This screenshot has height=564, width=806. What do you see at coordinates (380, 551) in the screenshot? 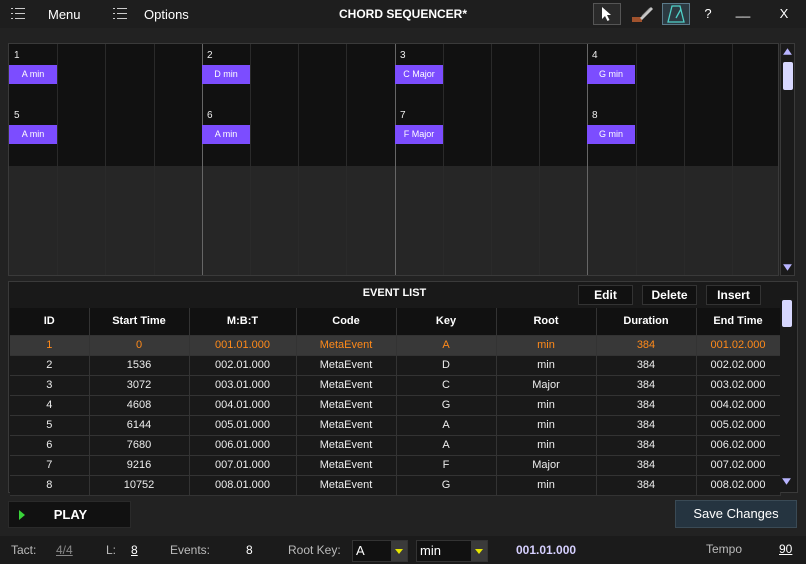
I see `root-key-dropdown: A` at bounding box center [380, 551].